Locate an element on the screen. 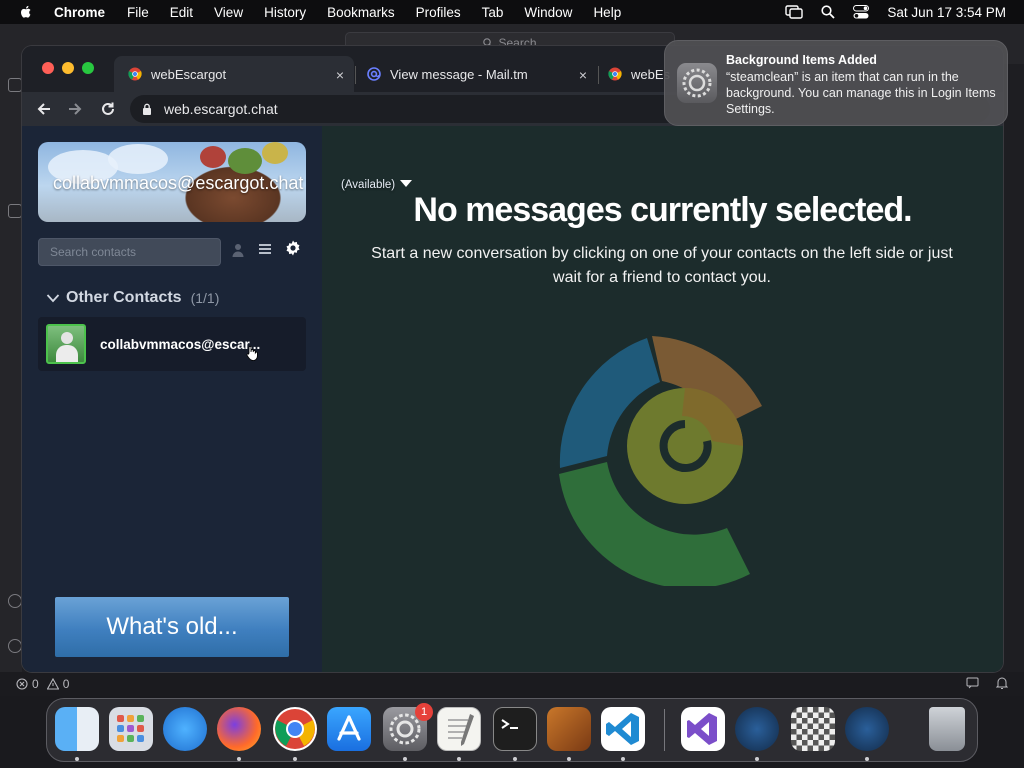 Image resolution: width=1024 pixels, height=768 pixels. warning-count: 0 is located at coordinates (66, 684).